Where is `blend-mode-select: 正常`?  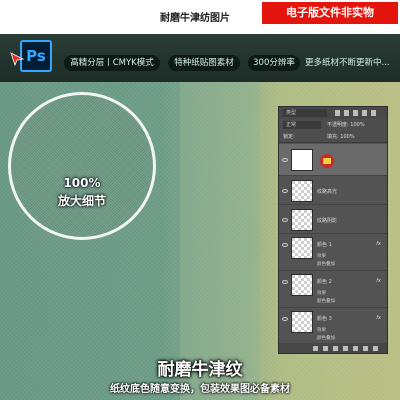
blend-mode-select: 正常 is located at coordinates (302, 125).